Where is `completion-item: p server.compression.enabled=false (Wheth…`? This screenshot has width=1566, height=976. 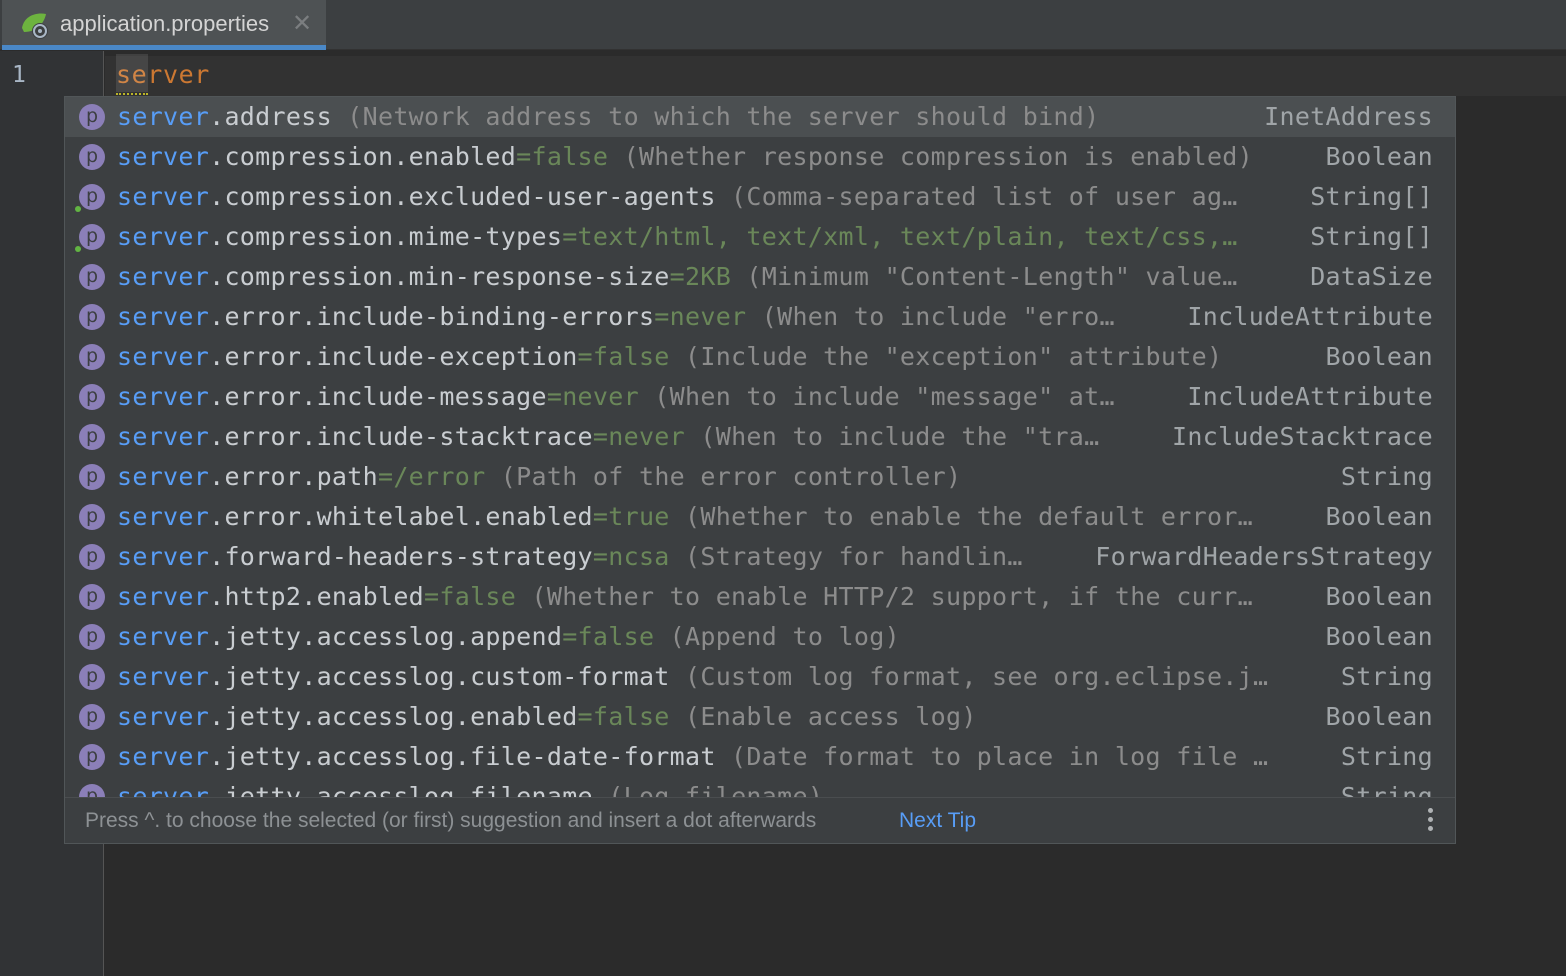
completion-item: p server.compression.enabled=false (Wheth… is located at coordinates (760, 157).